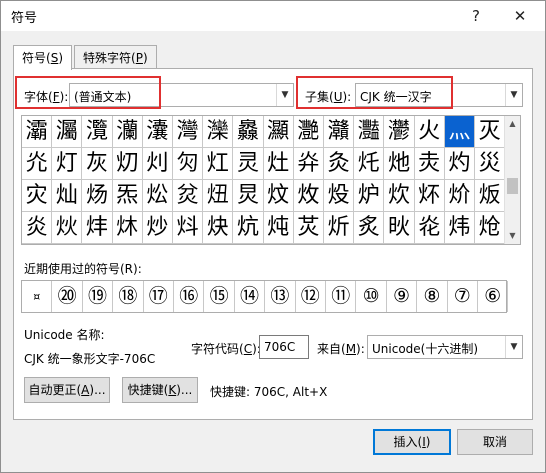  What do you see at coordinates (459, 164) in the screenshot?
I see `symbol-cell: 灼` at bounding box center [459, 164].